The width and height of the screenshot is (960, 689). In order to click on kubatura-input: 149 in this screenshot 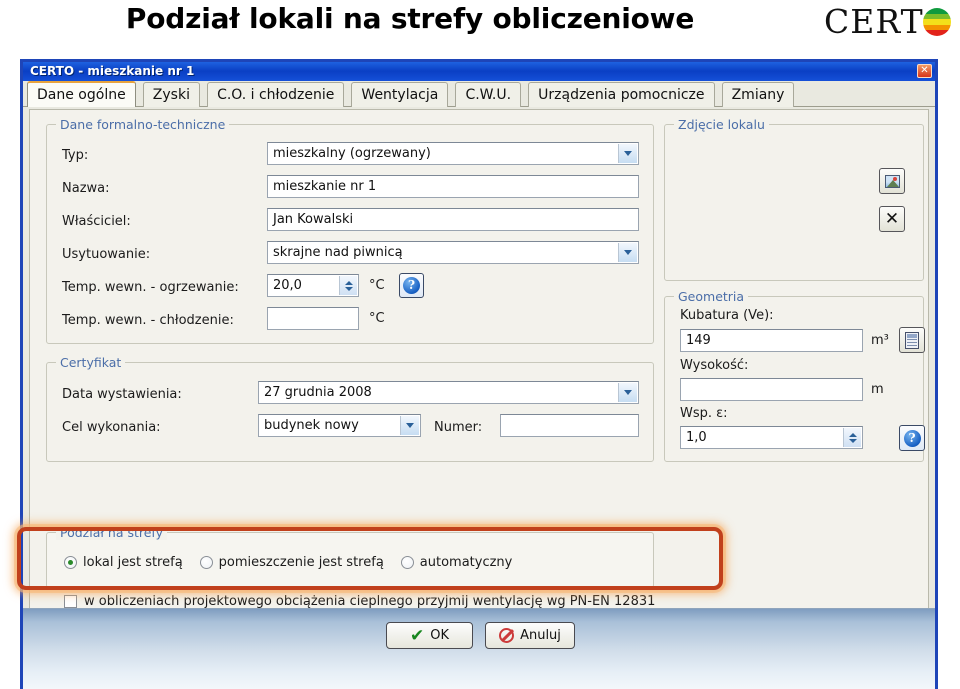, I will do `click(771, 340)`.